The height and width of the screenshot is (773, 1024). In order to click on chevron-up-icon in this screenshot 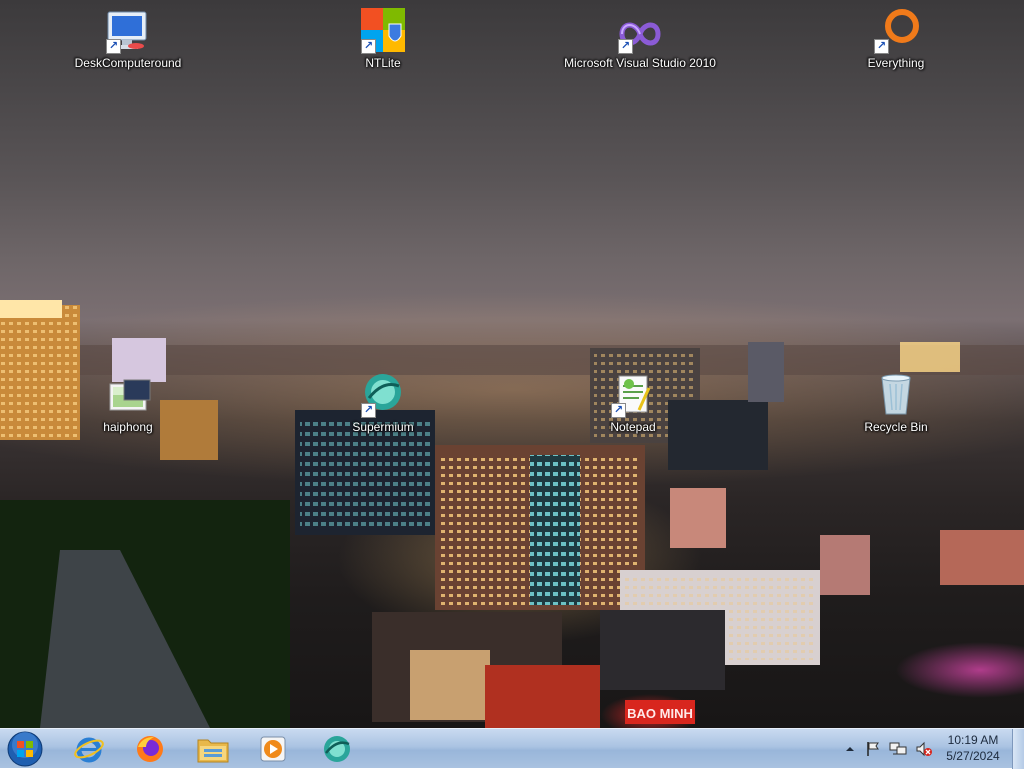, I will do `click(850, 749)`.